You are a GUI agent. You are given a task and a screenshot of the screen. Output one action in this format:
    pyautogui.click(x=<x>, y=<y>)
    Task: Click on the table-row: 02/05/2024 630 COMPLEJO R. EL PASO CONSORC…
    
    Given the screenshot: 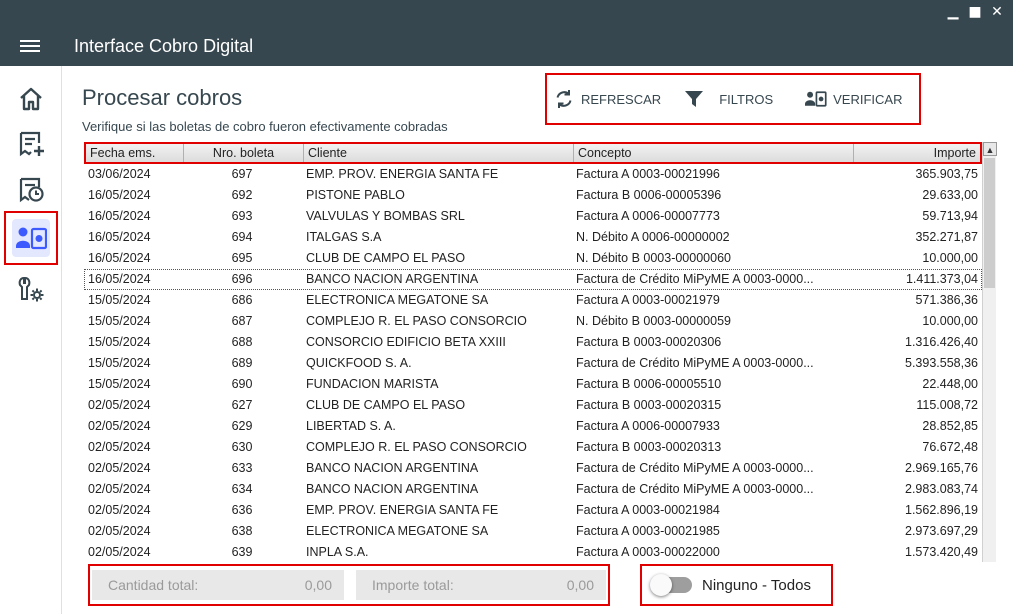 What is the action you would take?
    pyautogui.click(x=533, y=447)
    